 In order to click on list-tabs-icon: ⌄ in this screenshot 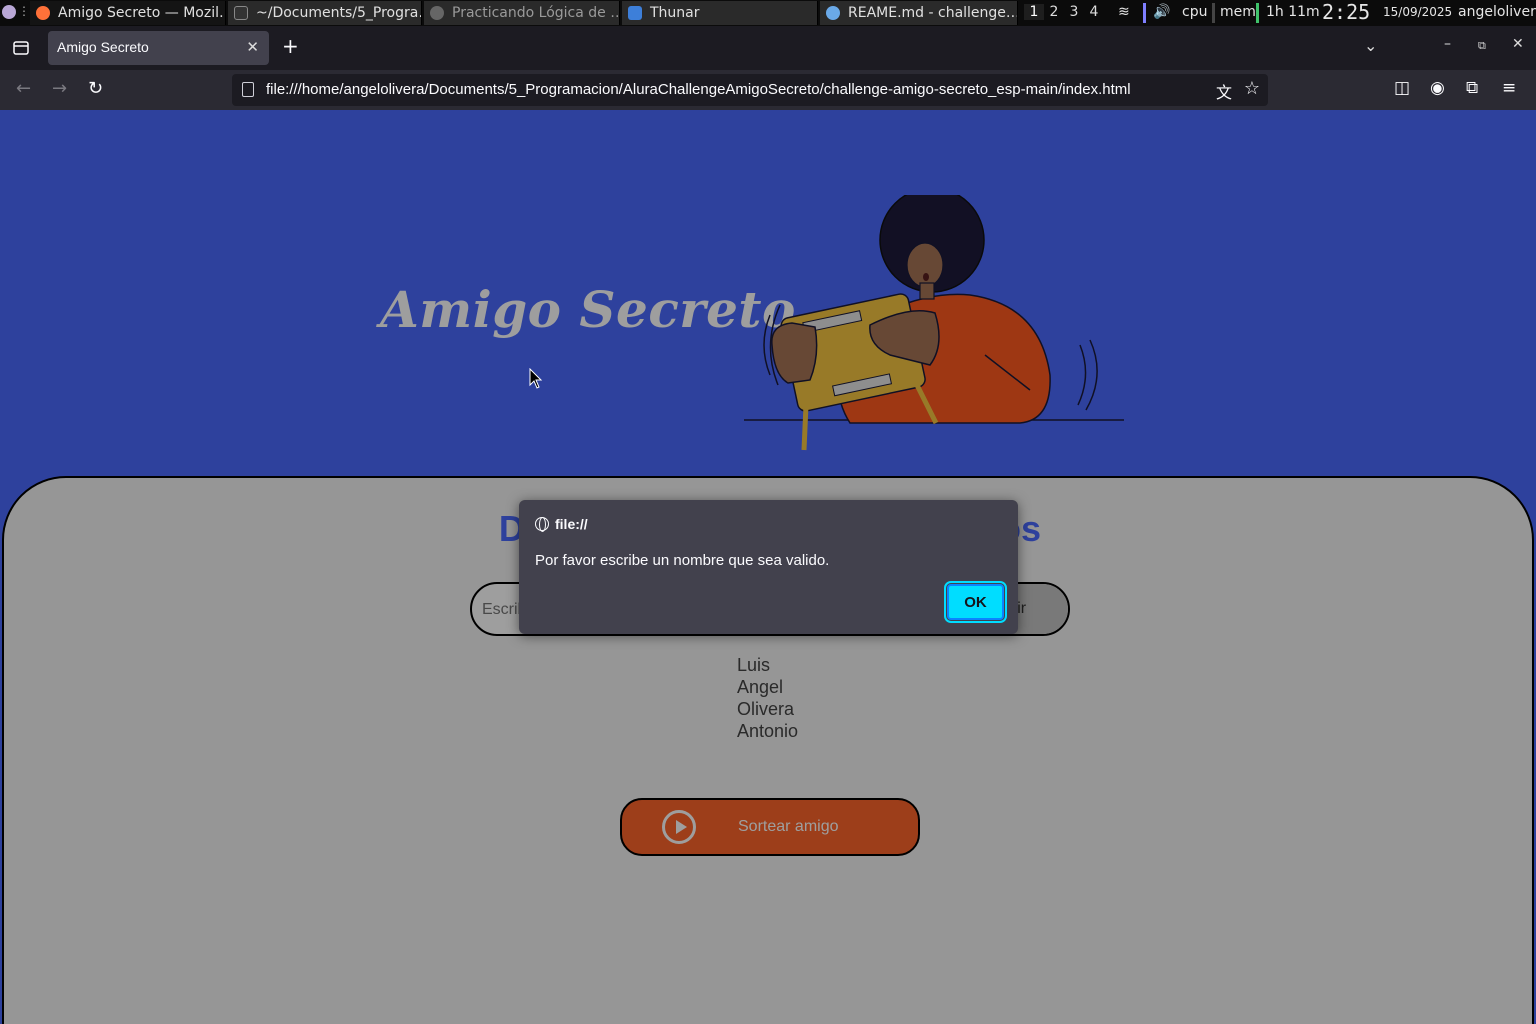, I will do `click(1370, 45)`.